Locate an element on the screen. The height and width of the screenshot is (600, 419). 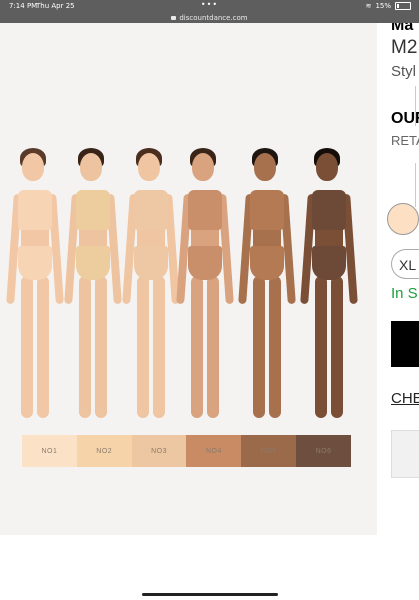
color-swatch-no2: NO2 is located at coordinates (104, 451).